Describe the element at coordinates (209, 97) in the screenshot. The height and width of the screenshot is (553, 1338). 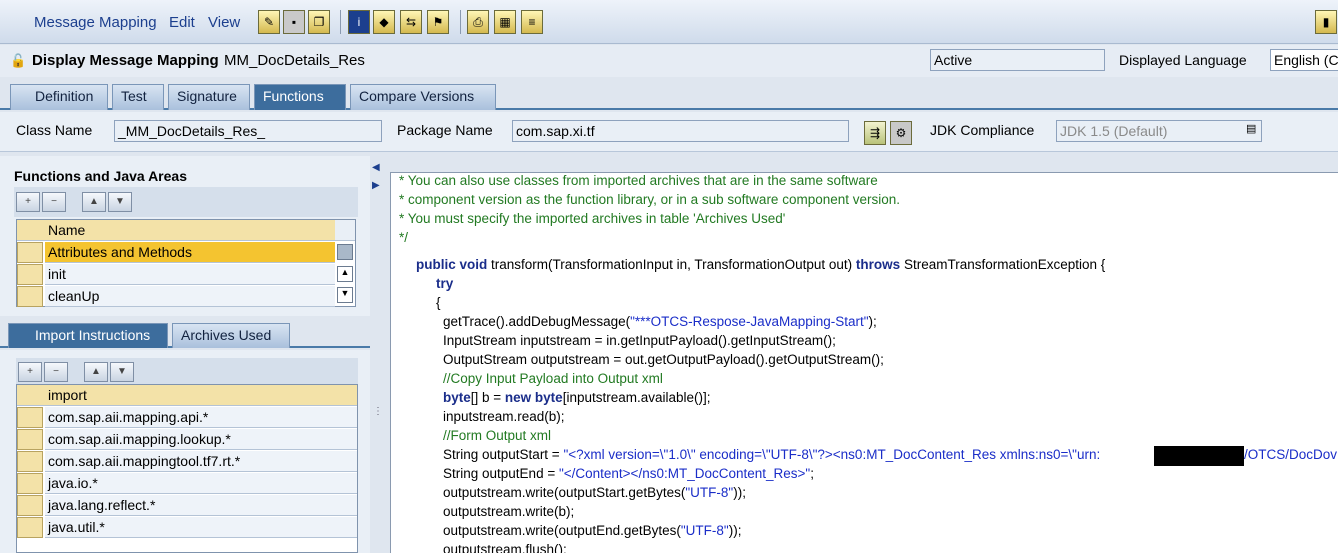
I see `tab-signature: Signature` at that location.